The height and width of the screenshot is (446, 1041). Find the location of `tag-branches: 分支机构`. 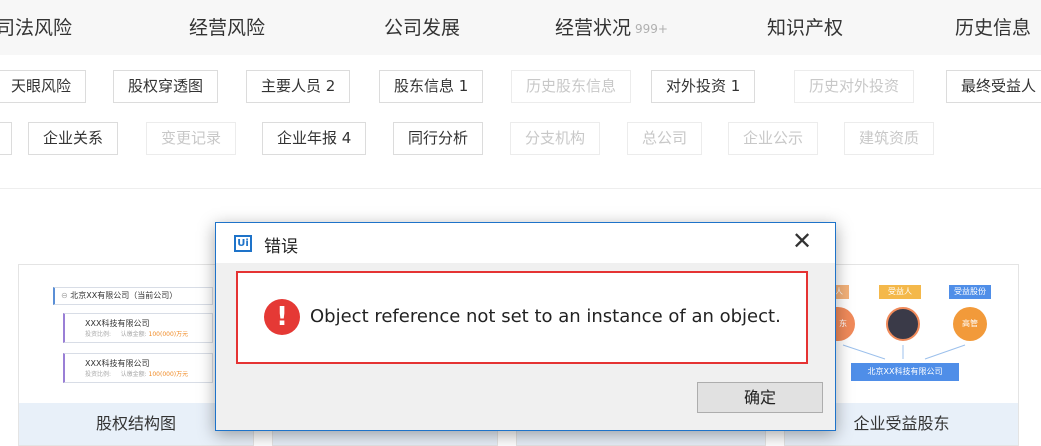

tag-branches: 分支机构 is located at coordinates (555, 138).